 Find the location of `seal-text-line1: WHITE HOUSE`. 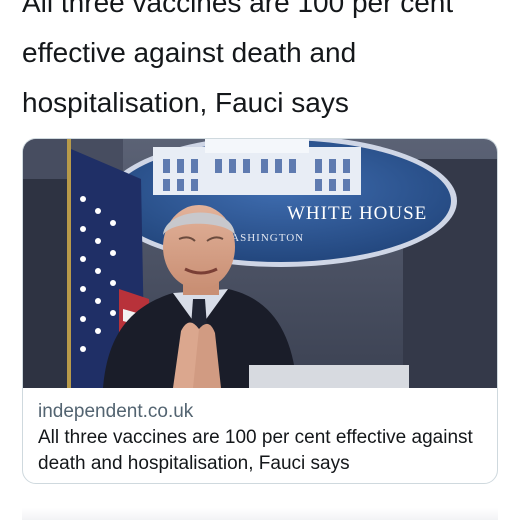

seal-text-line1: WHITE HOUSE is located at coordinates (357, 213).